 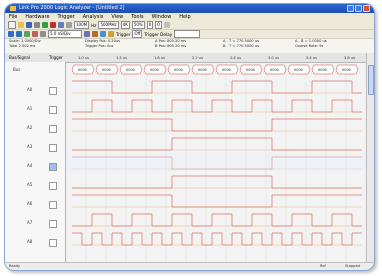 What do you see at coordinates (125, 25) in the screenshot?
I see `depth-field: 4K` at bounding box center [125, 25].